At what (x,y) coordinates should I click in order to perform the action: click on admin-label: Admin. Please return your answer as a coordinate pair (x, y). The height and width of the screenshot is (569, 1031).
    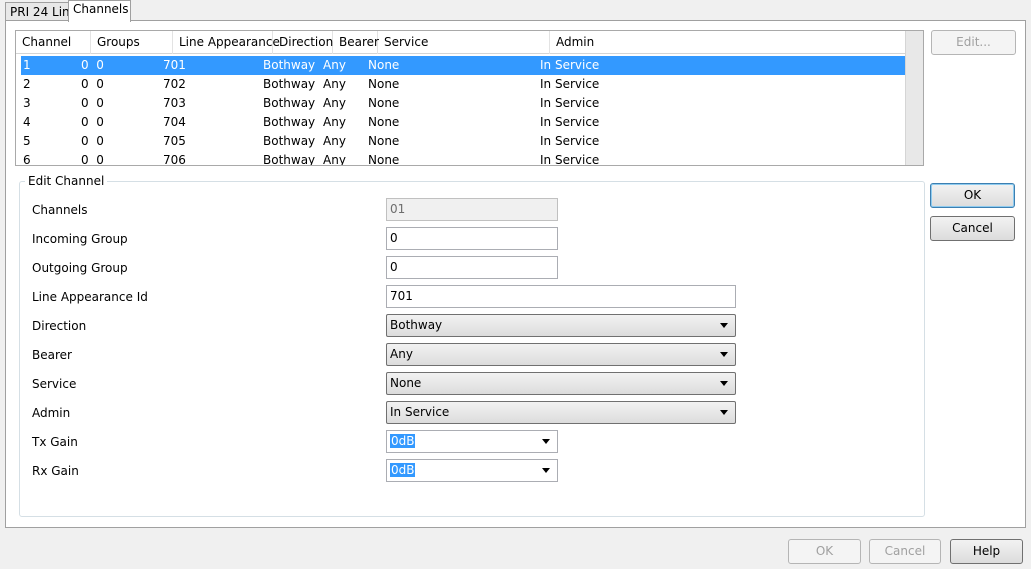
    Looking at the image, I should click on (51, 413).